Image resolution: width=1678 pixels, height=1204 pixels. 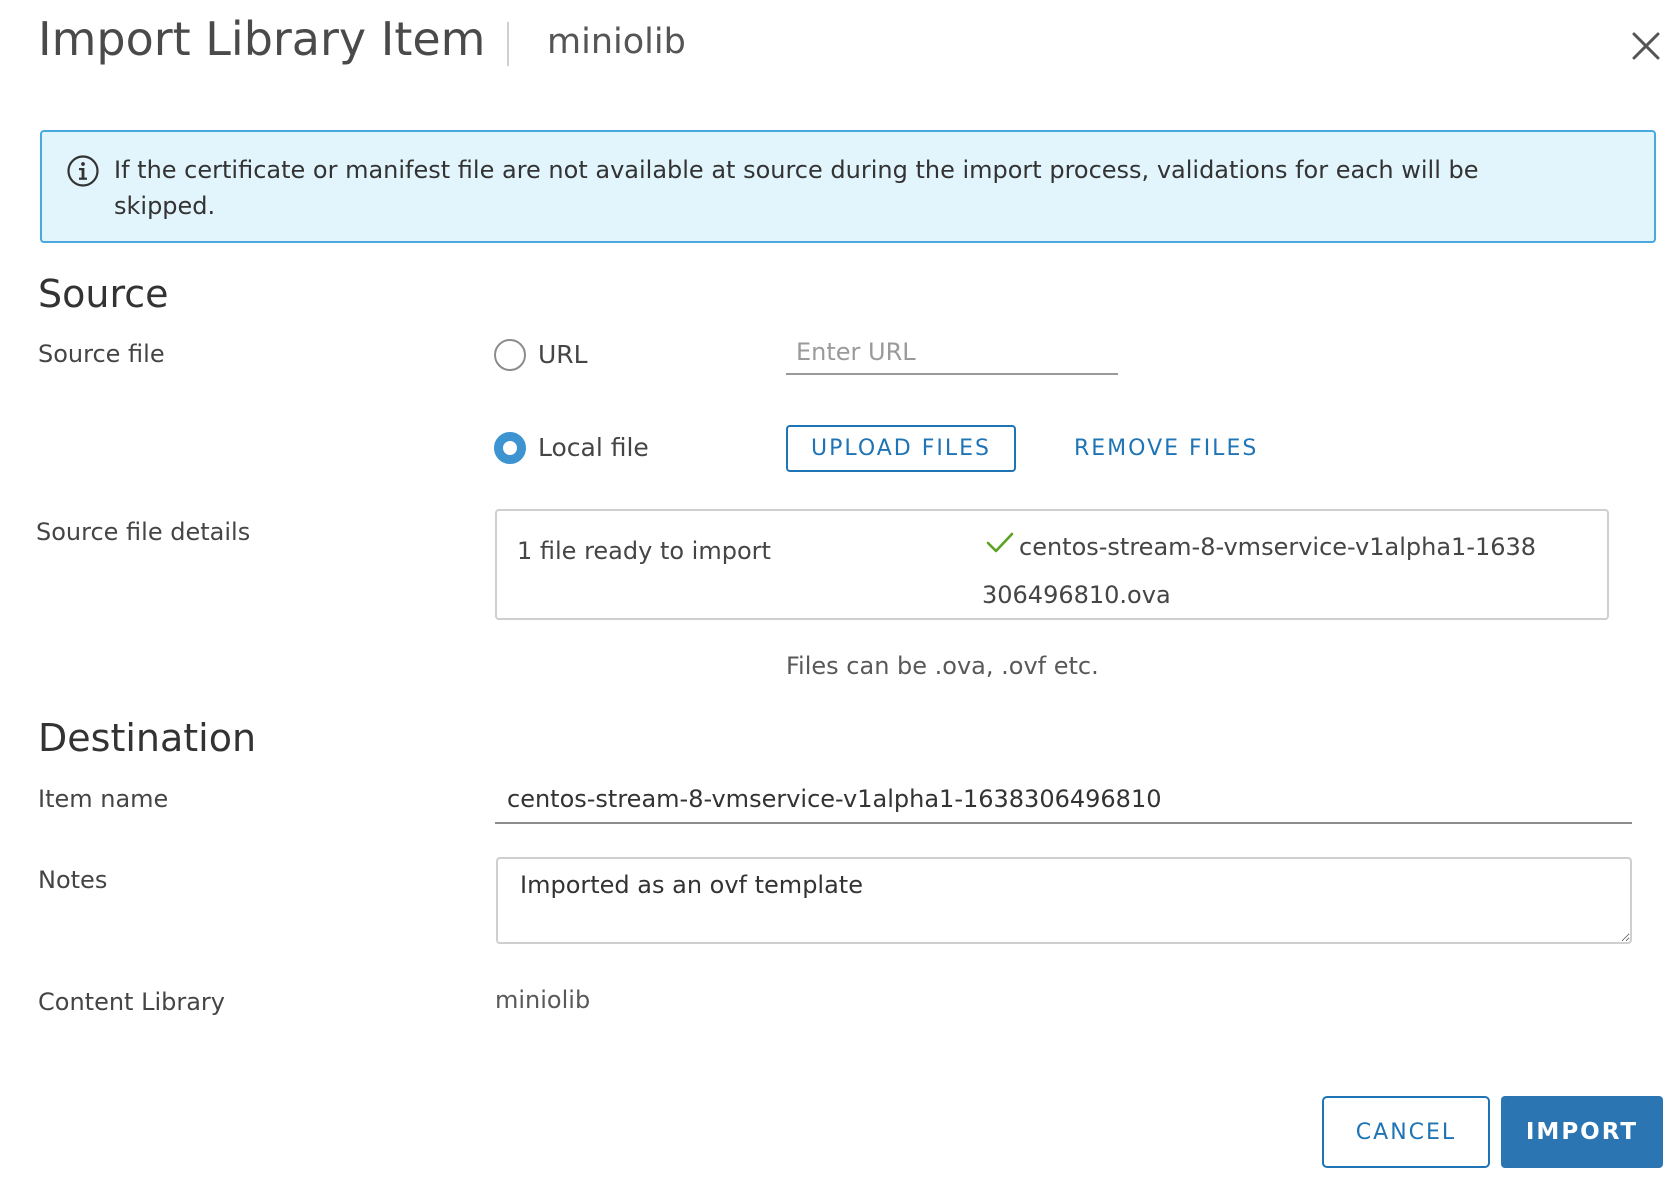 What do you see at coordinates (1406, 1132) in the screenshot?
I see `cancel-button: CANCEL` at bounding box center [1406, 1132].